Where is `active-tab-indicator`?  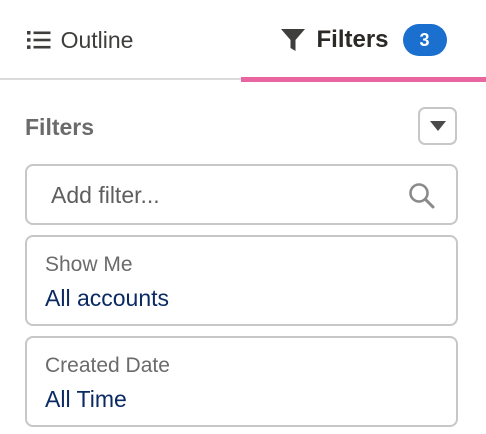
active-tab-indicator is located at coordinates (363, 79).